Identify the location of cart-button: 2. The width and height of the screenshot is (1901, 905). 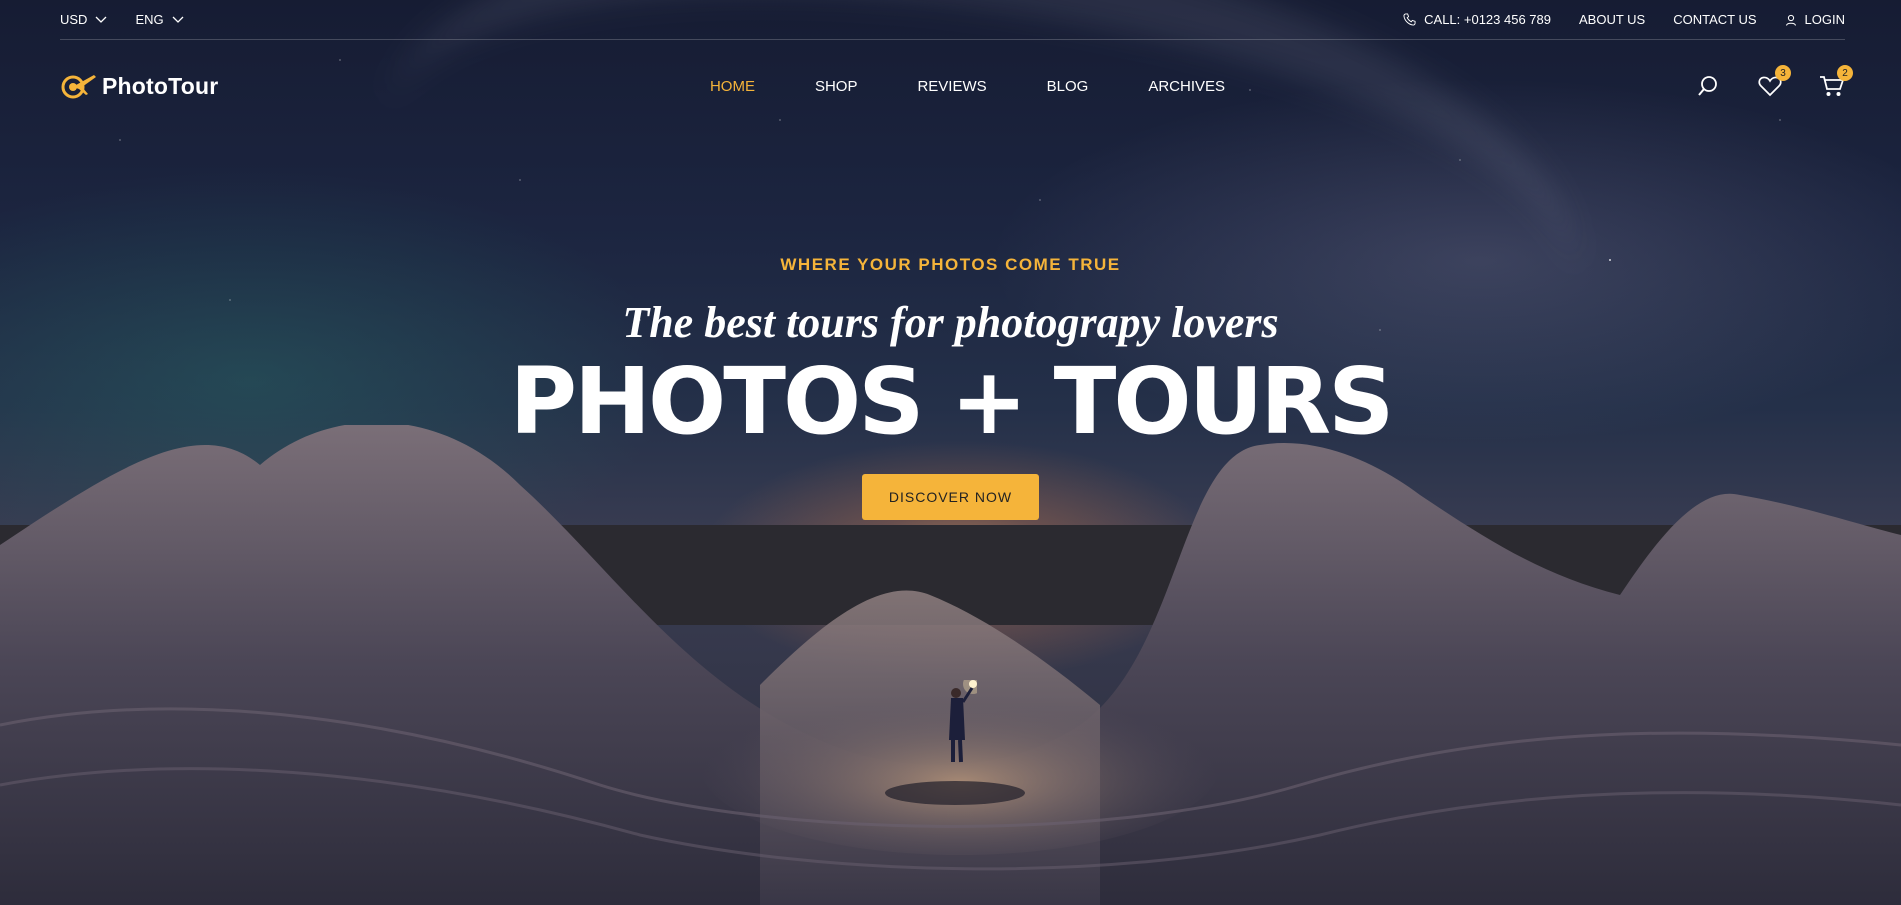
(1836, 82).